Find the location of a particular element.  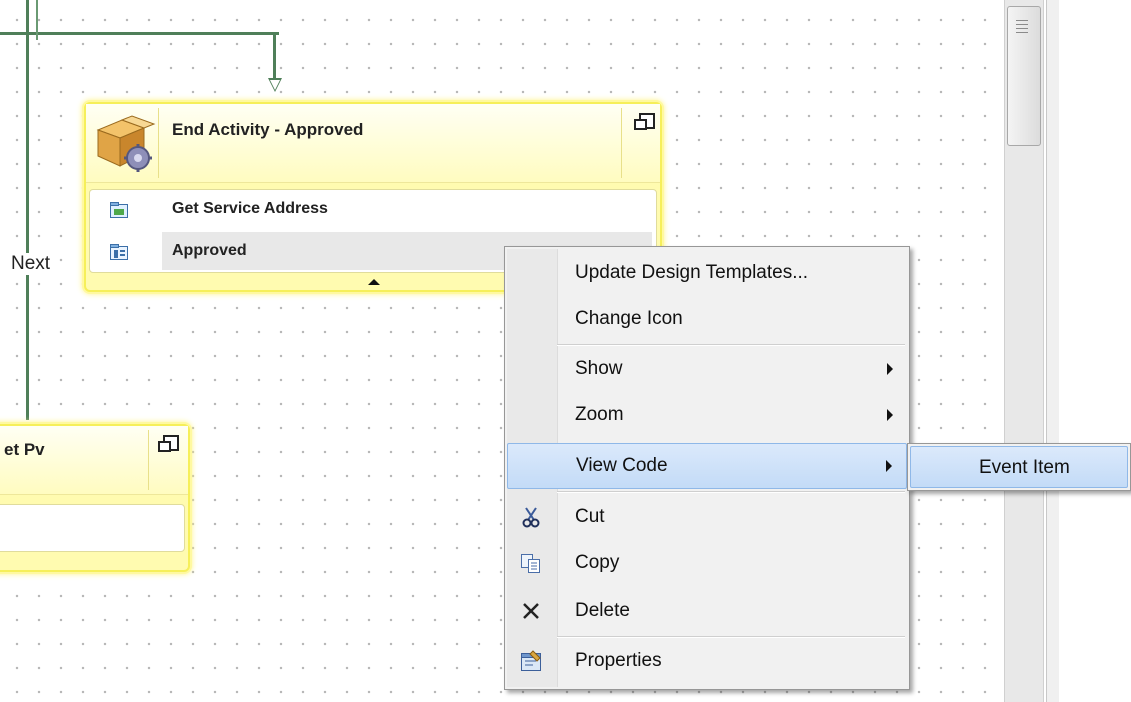

record-icon is located at coordinates (119, 252).